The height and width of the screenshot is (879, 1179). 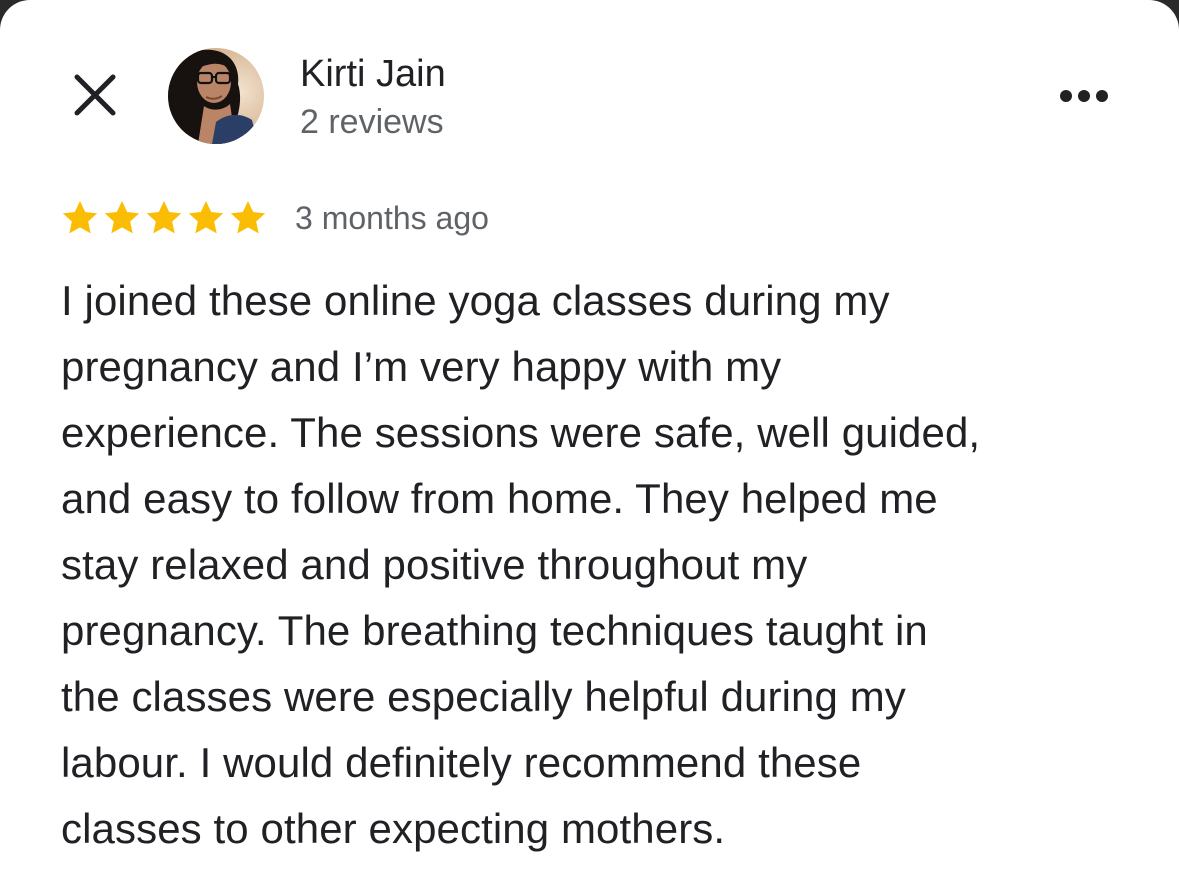 I want to click on star-rating, so click(x=164, y=218).